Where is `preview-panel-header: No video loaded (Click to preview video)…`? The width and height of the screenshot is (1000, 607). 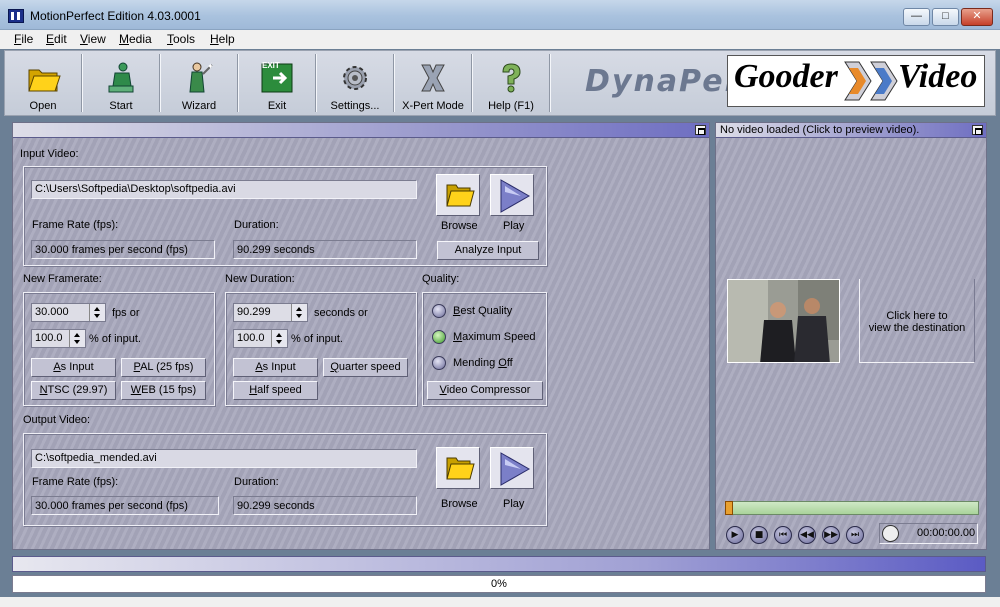
preview-panel-header: No video loaded (Click to preview video)… is located at coordinates (851, 130).